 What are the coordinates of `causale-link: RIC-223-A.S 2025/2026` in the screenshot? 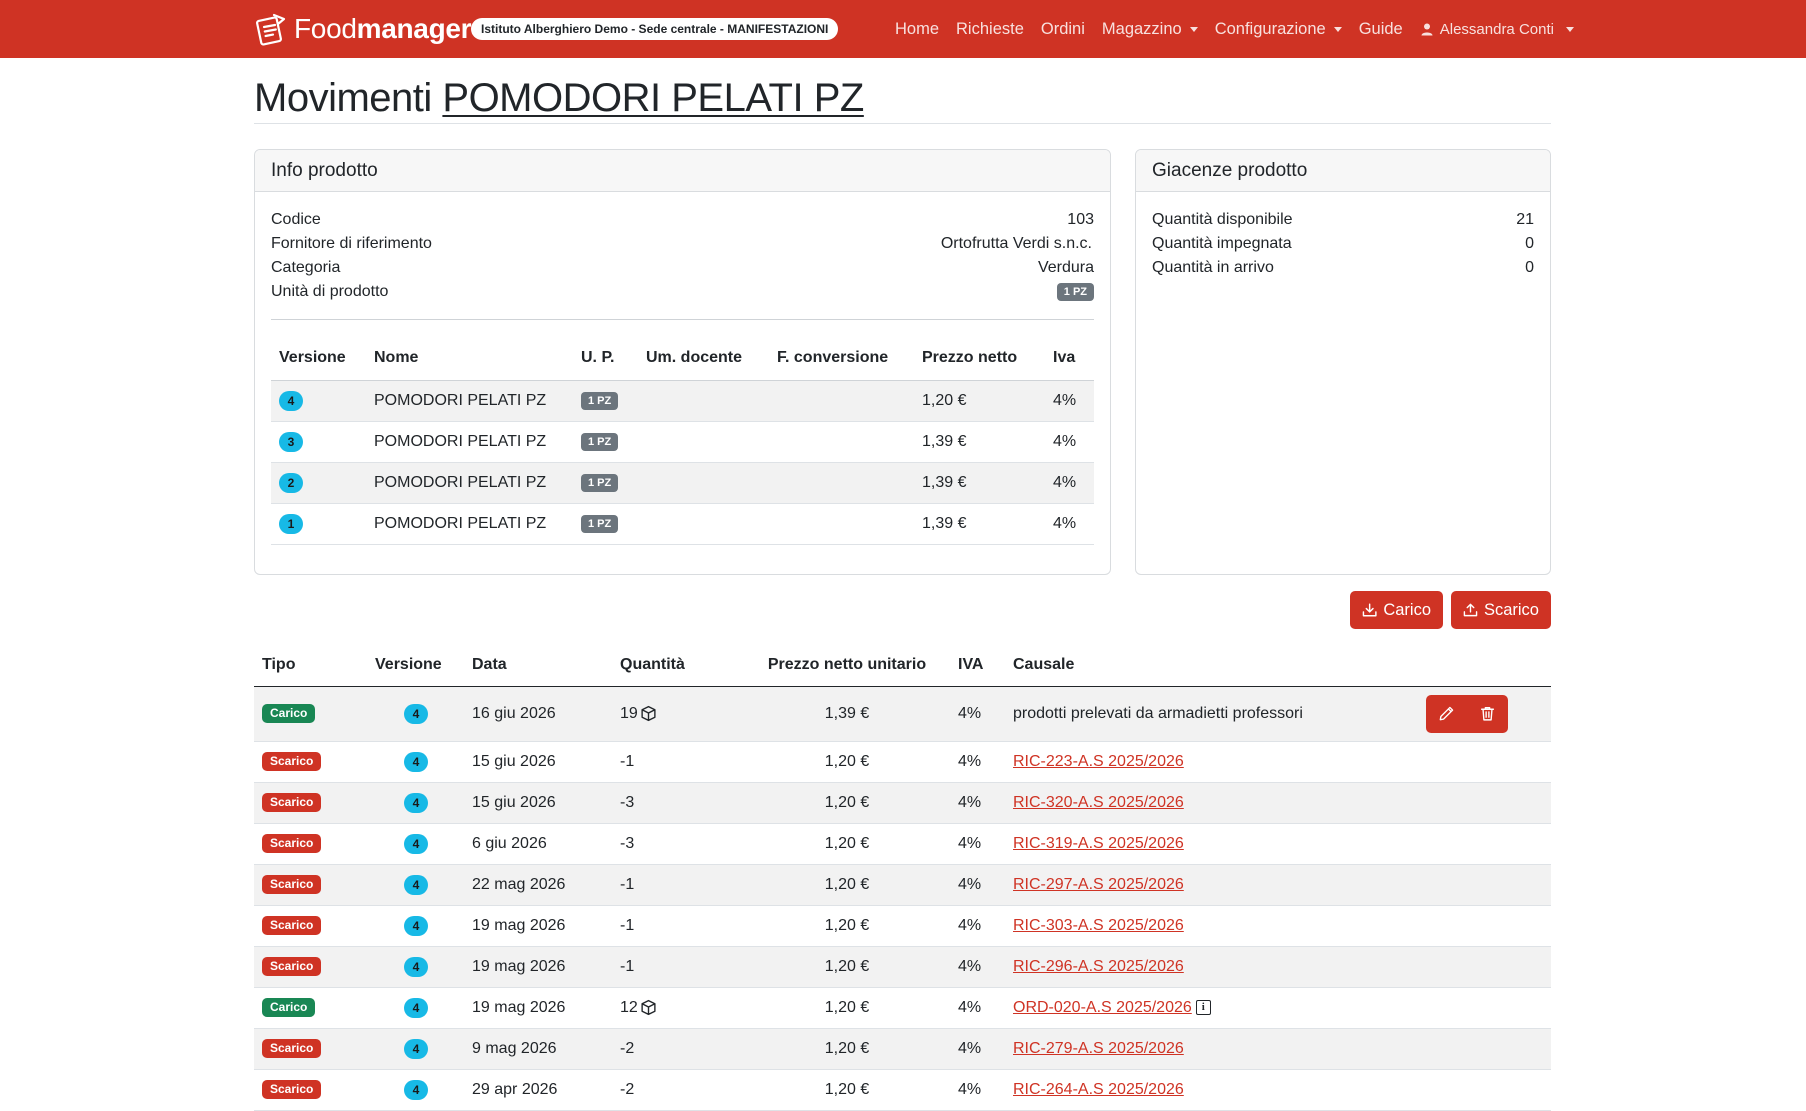 It's located at (1098, 761).